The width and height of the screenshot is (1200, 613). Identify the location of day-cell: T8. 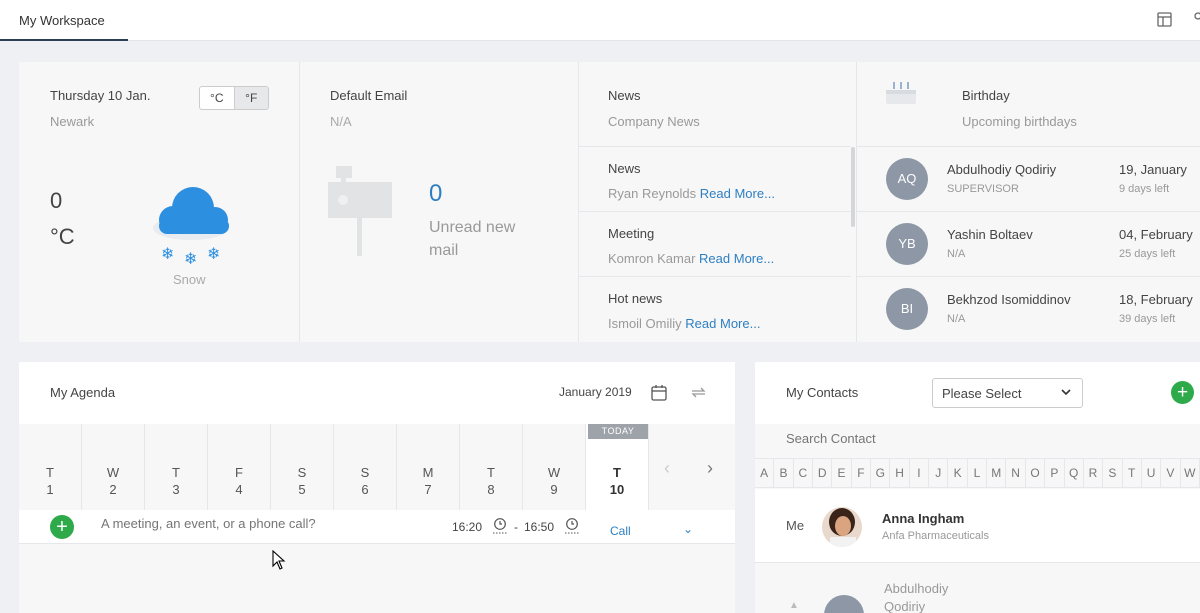
(491, 467).